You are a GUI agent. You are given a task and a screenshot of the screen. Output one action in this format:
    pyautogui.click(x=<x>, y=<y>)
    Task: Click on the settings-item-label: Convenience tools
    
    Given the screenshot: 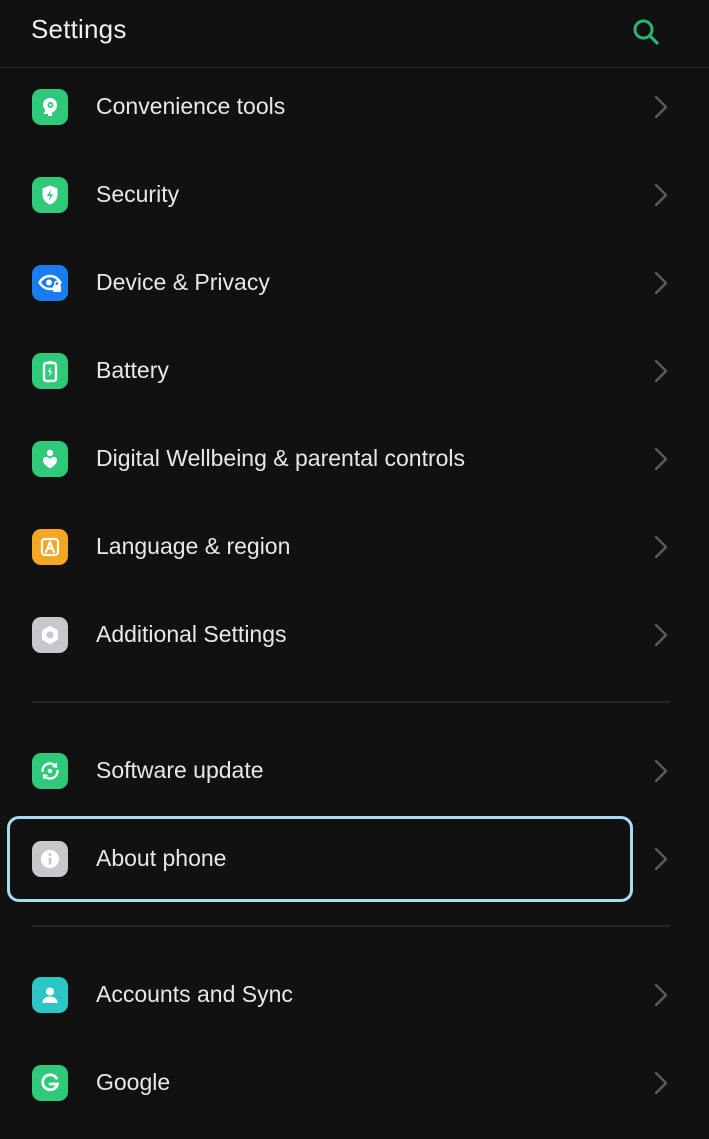 What is the action you would take?
    pyautogui.click(x=191, y=106)
    